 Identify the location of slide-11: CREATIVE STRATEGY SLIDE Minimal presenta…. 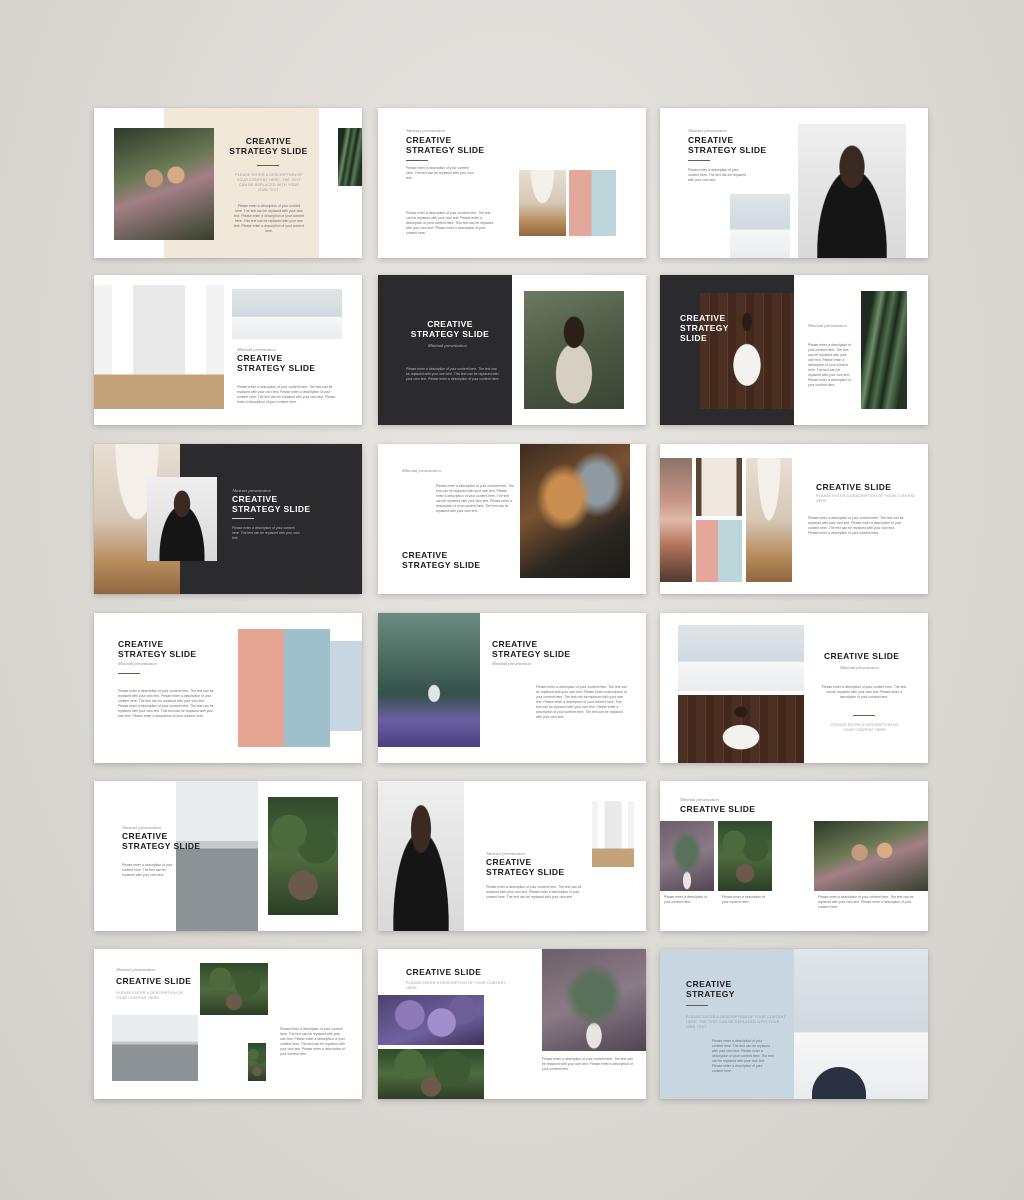
(512, 688).